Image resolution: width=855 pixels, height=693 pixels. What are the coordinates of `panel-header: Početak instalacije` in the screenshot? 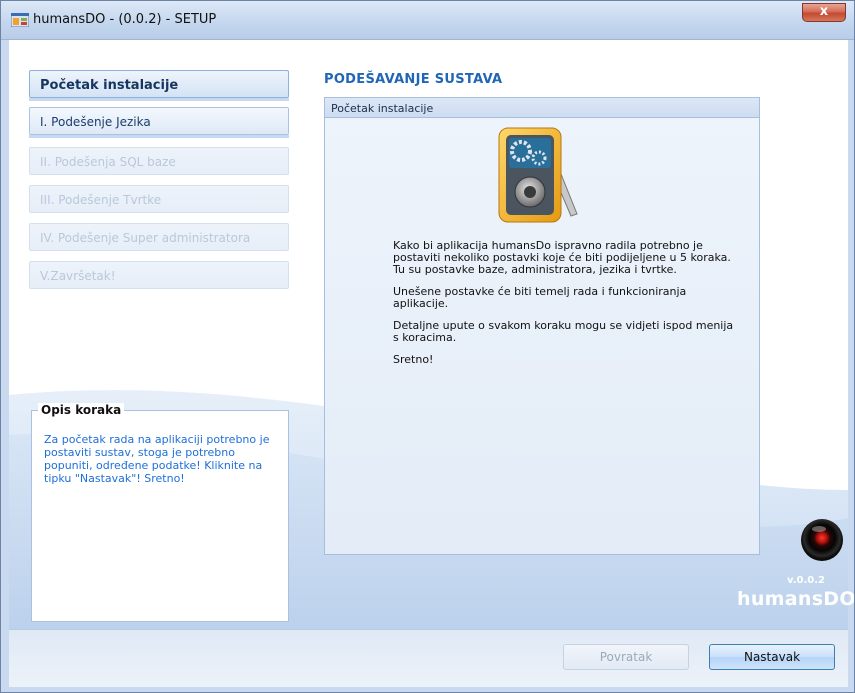 It's located at (542, 108).